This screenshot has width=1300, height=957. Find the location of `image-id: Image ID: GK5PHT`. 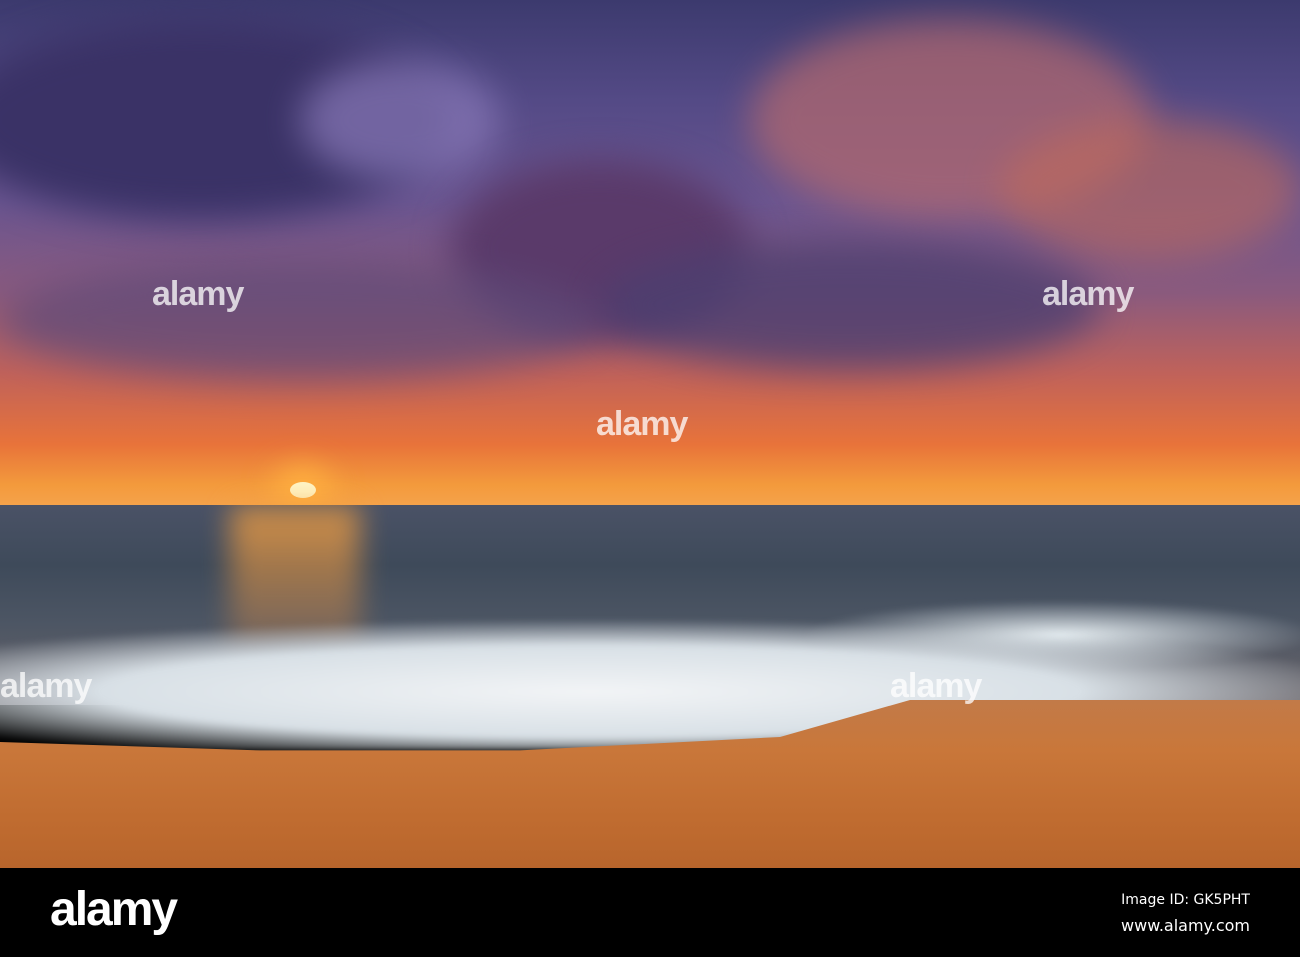

image-id: Image ID: GK5PHT is located at coordinates (1185, 900).